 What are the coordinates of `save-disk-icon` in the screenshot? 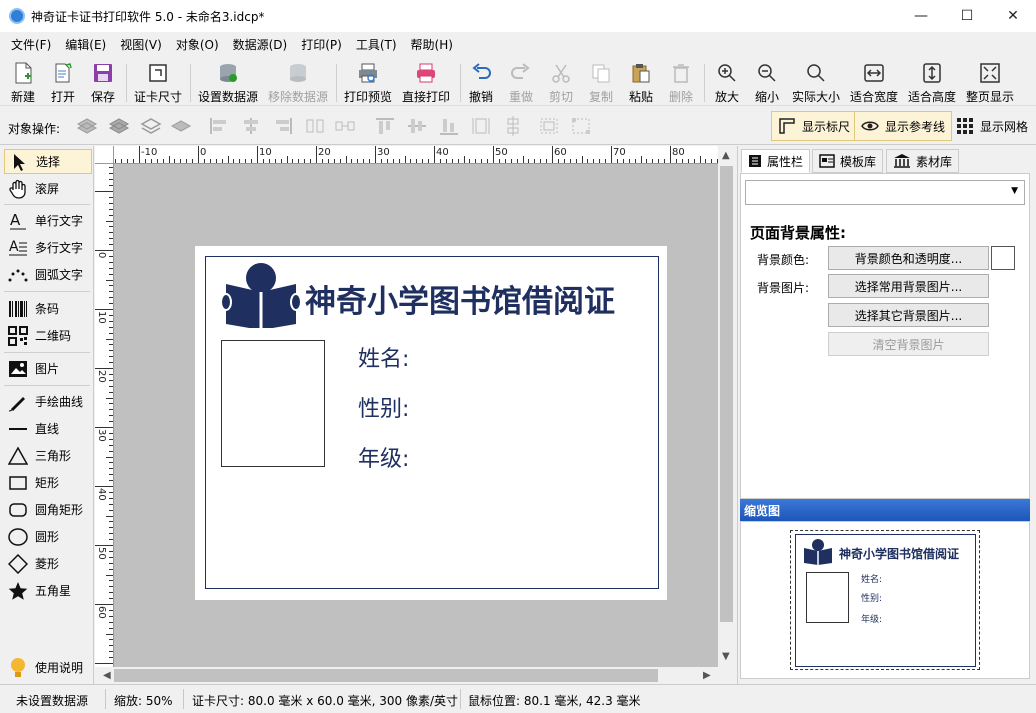 It's located at (103, 73).